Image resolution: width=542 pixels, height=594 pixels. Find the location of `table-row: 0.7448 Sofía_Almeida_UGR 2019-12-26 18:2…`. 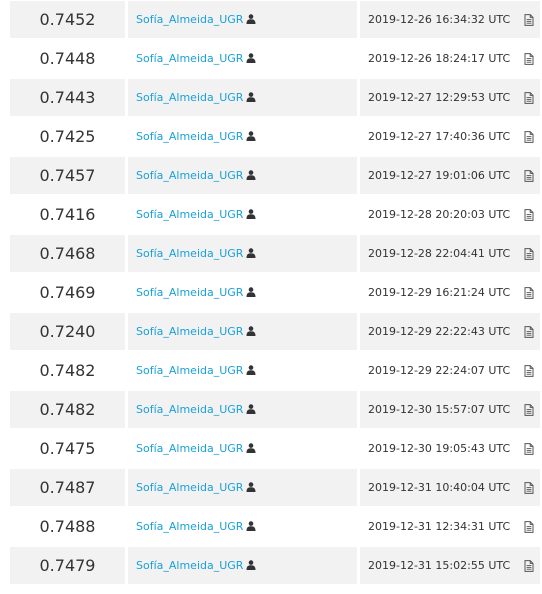

table-row: 0.7448 Sofía_Almeida_UGR 2019-12-26 18:2… is located at coordinates (271, 58).